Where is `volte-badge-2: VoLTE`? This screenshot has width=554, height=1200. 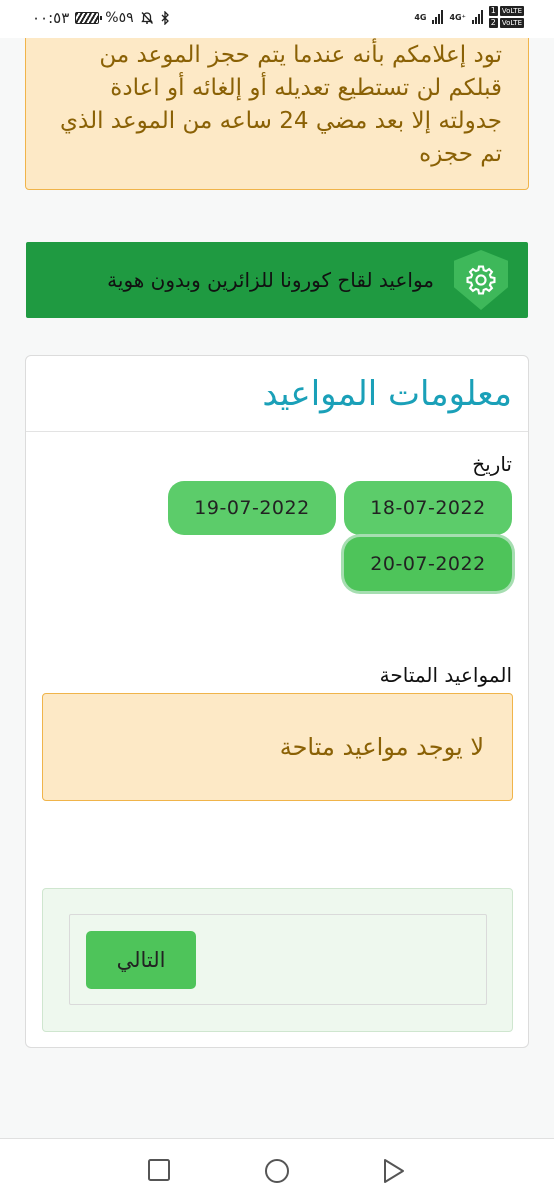 volte-badge-2: VoLTE is located at coordinates (511, 23).